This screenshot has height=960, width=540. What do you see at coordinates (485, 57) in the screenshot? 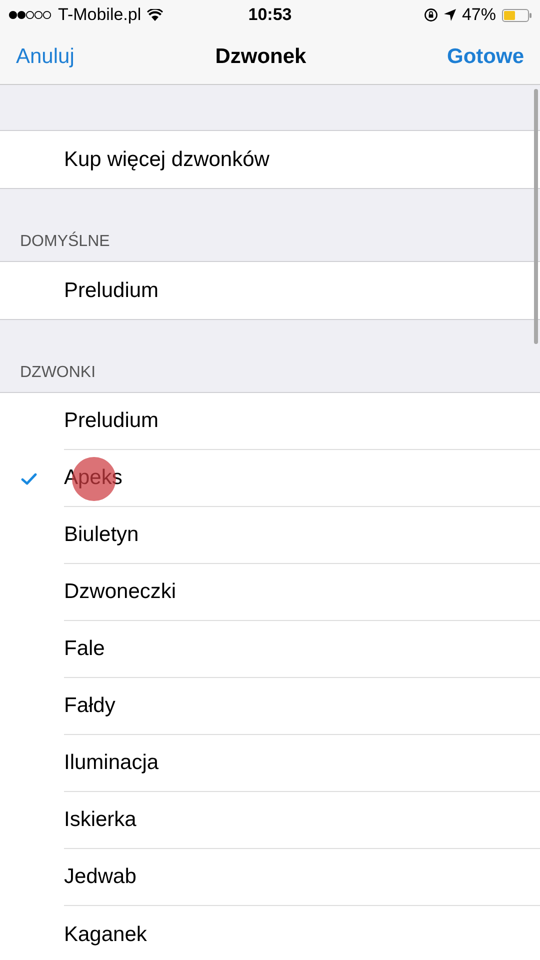
I see `done-button: Gotowe` at bounding box center [485, 57].